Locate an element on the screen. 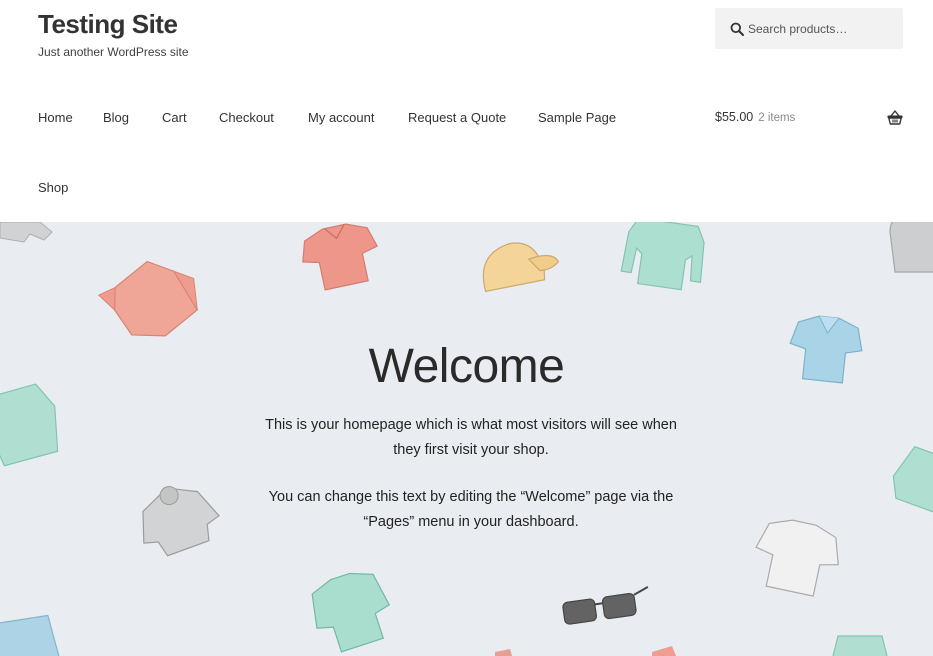 The width and height of the screenshot is (933, 656). grey-shirt-illustration is located at coordinates (26, 232).